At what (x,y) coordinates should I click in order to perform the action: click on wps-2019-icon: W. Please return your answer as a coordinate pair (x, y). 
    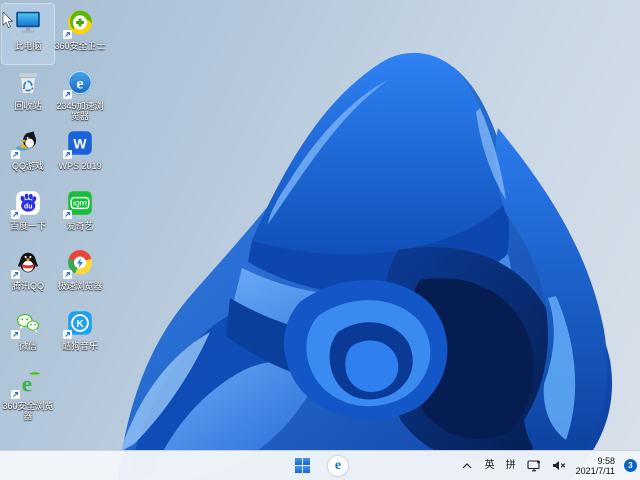
    Looking at the image, I should click on (79, 143).